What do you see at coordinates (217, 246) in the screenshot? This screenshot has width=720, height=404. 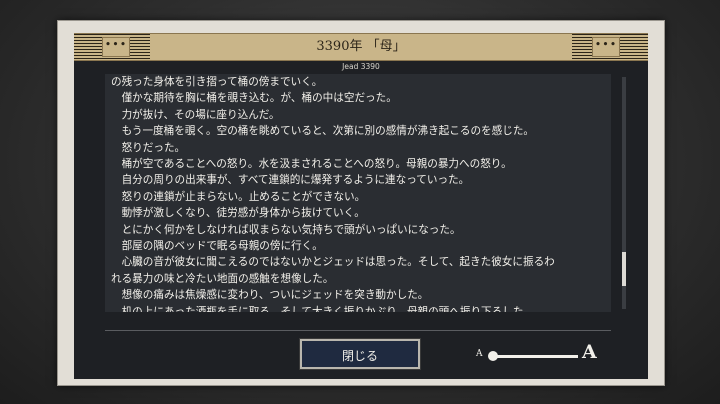 I see `story-line: 部屋の隅のベッドで眠る母親の傍に行く。` at bounding box center [217, 246].